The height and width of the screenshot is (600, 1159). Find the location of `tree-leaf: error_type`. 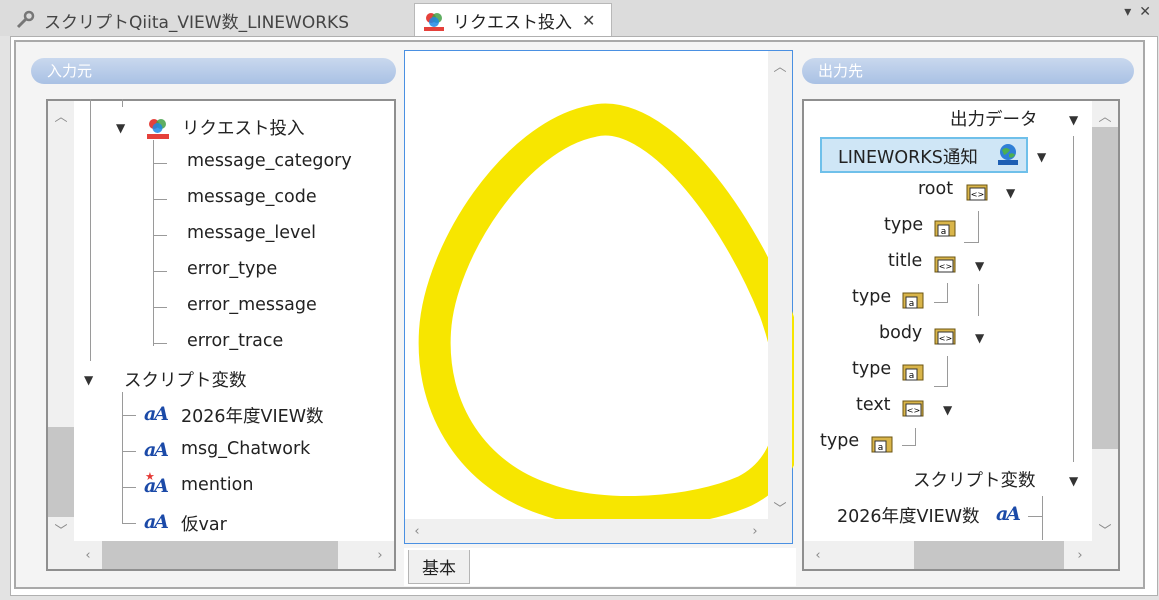

tree-leaf: error_type is located at coordinates (232, 269).